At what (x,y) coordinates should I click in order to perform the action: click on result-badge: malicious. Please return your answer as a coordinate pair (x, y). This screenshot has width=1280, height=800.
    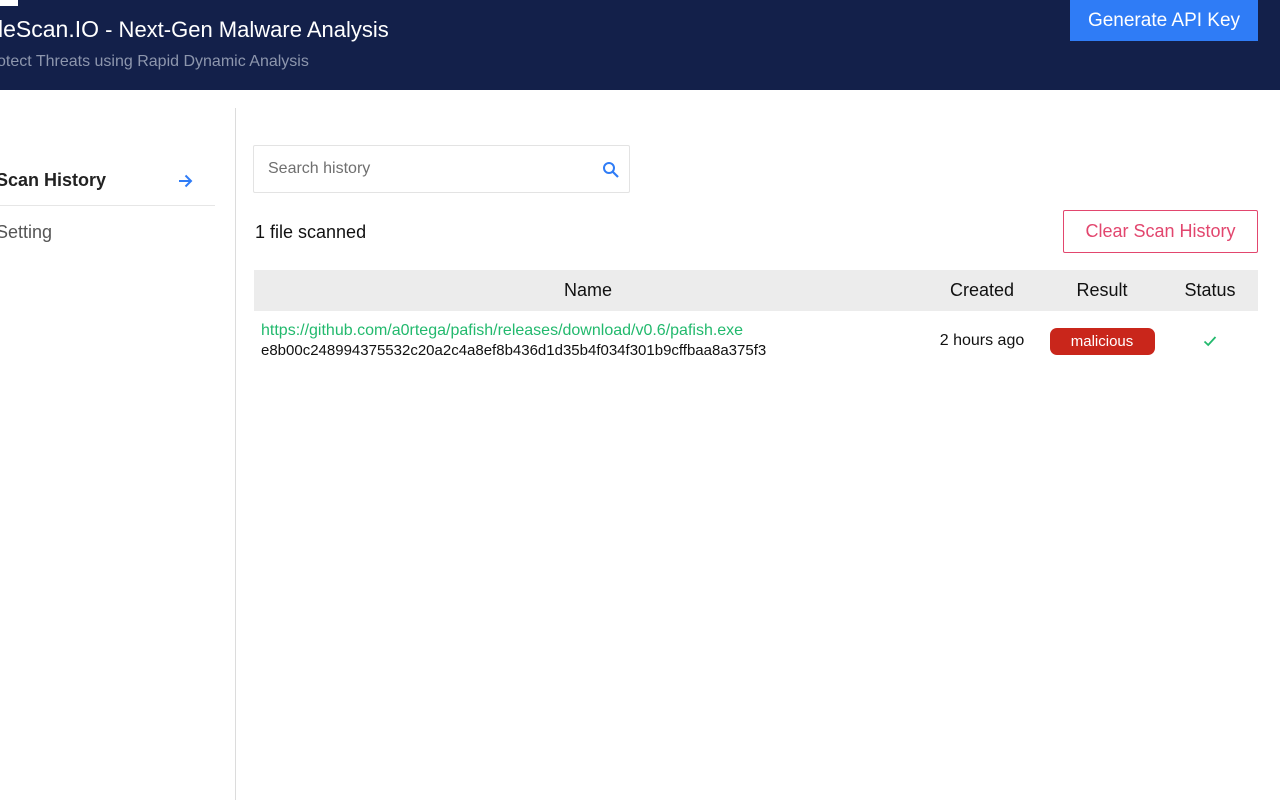
    Looking at the image, I should click on (1102, 341).